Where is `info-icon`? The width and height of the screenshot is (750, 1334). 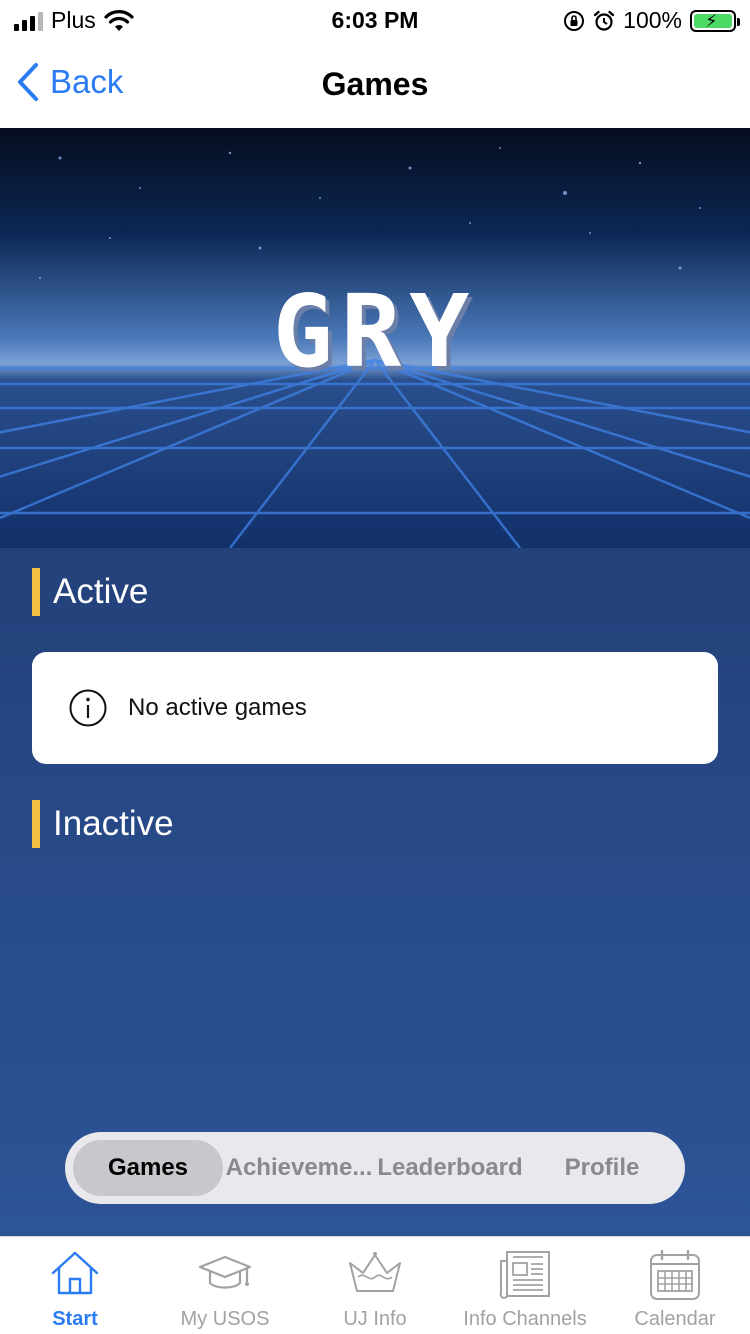
info-icon is located at coordinates (88, 708).